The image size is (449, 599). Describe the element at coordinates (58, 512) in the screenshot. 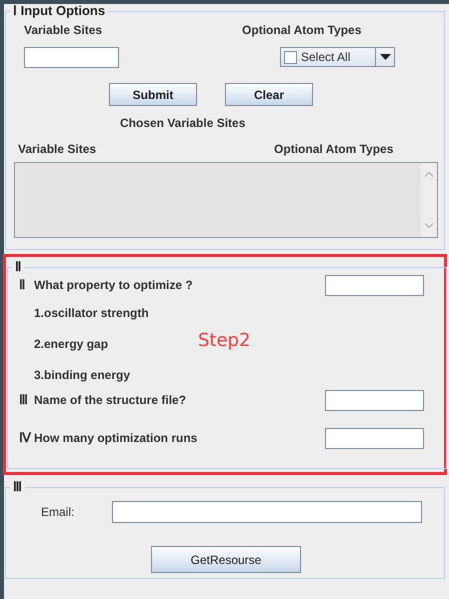

I see `field-label: Email:` at that location.